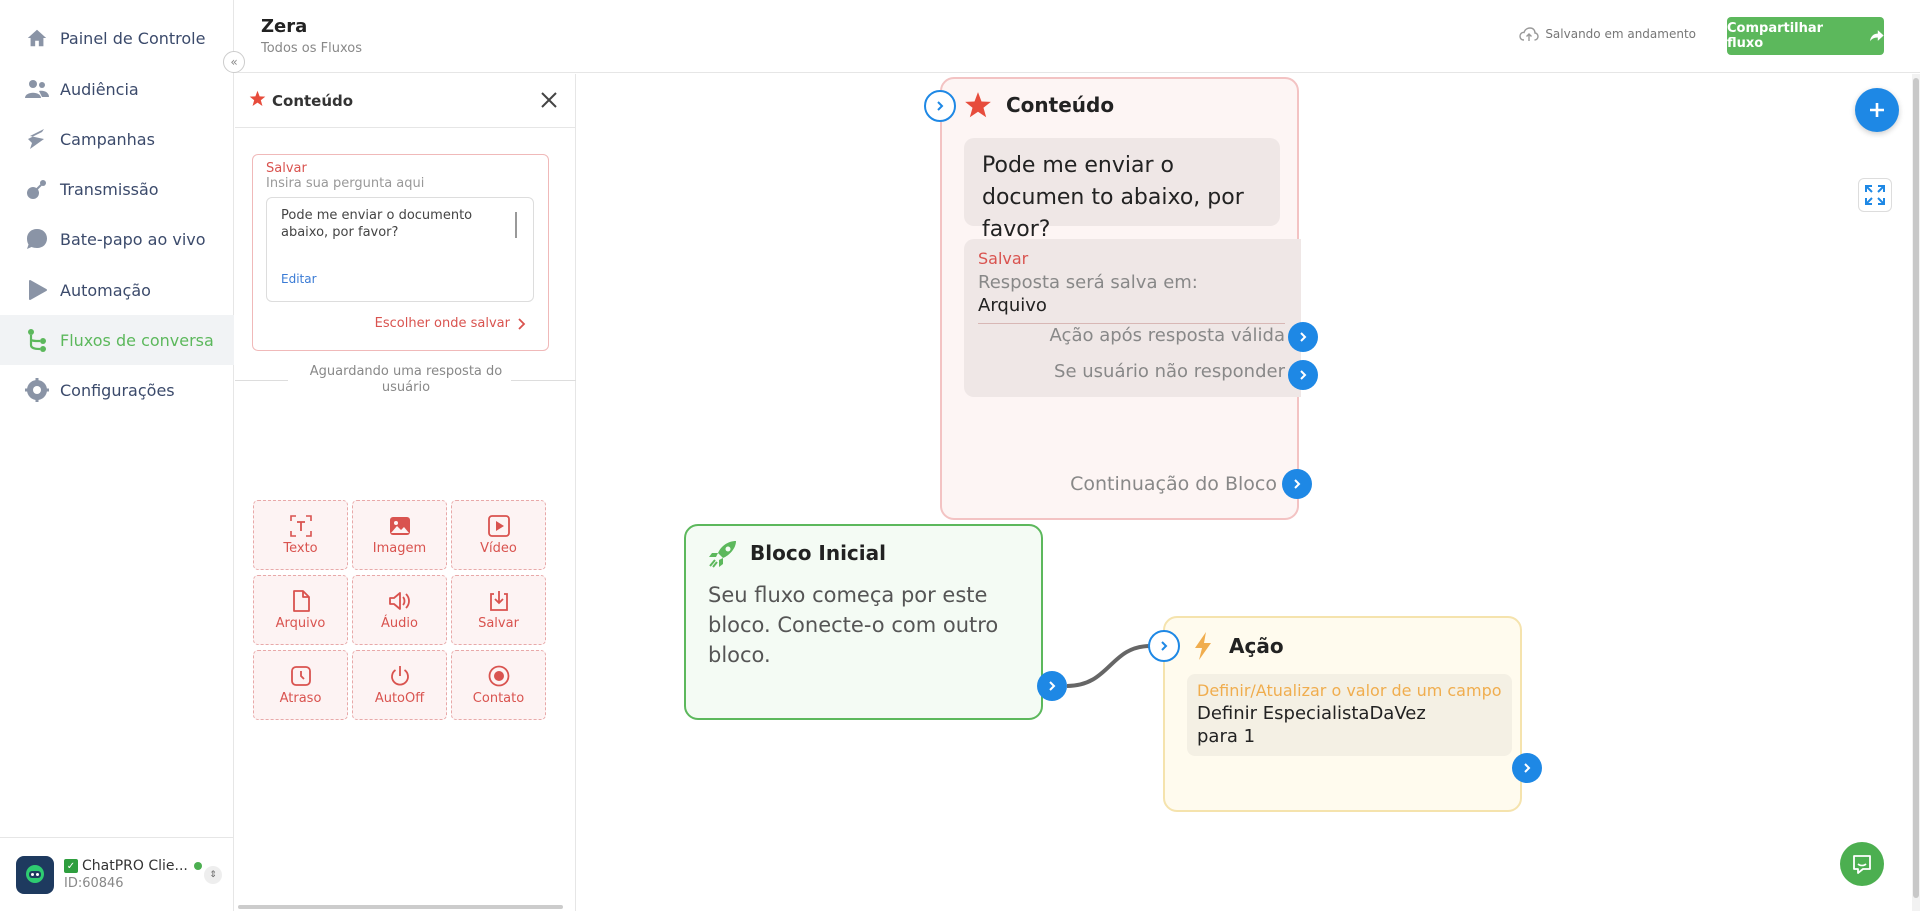  I want to click on plus-icon, so click(1877, 110).